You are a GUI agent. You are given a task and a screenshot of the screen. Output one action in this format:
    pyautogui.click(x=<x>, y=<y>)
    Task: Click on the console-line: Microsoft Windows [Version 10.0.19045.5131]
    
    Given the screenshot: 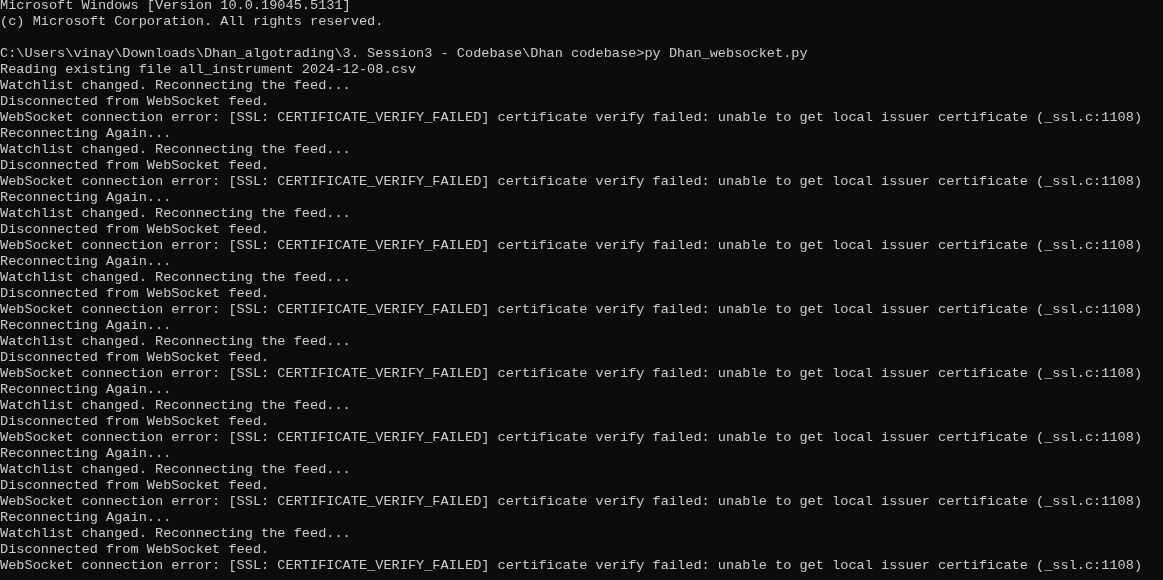 What is the action you would take?
    pyautogui.click(x=175, y=7)
    